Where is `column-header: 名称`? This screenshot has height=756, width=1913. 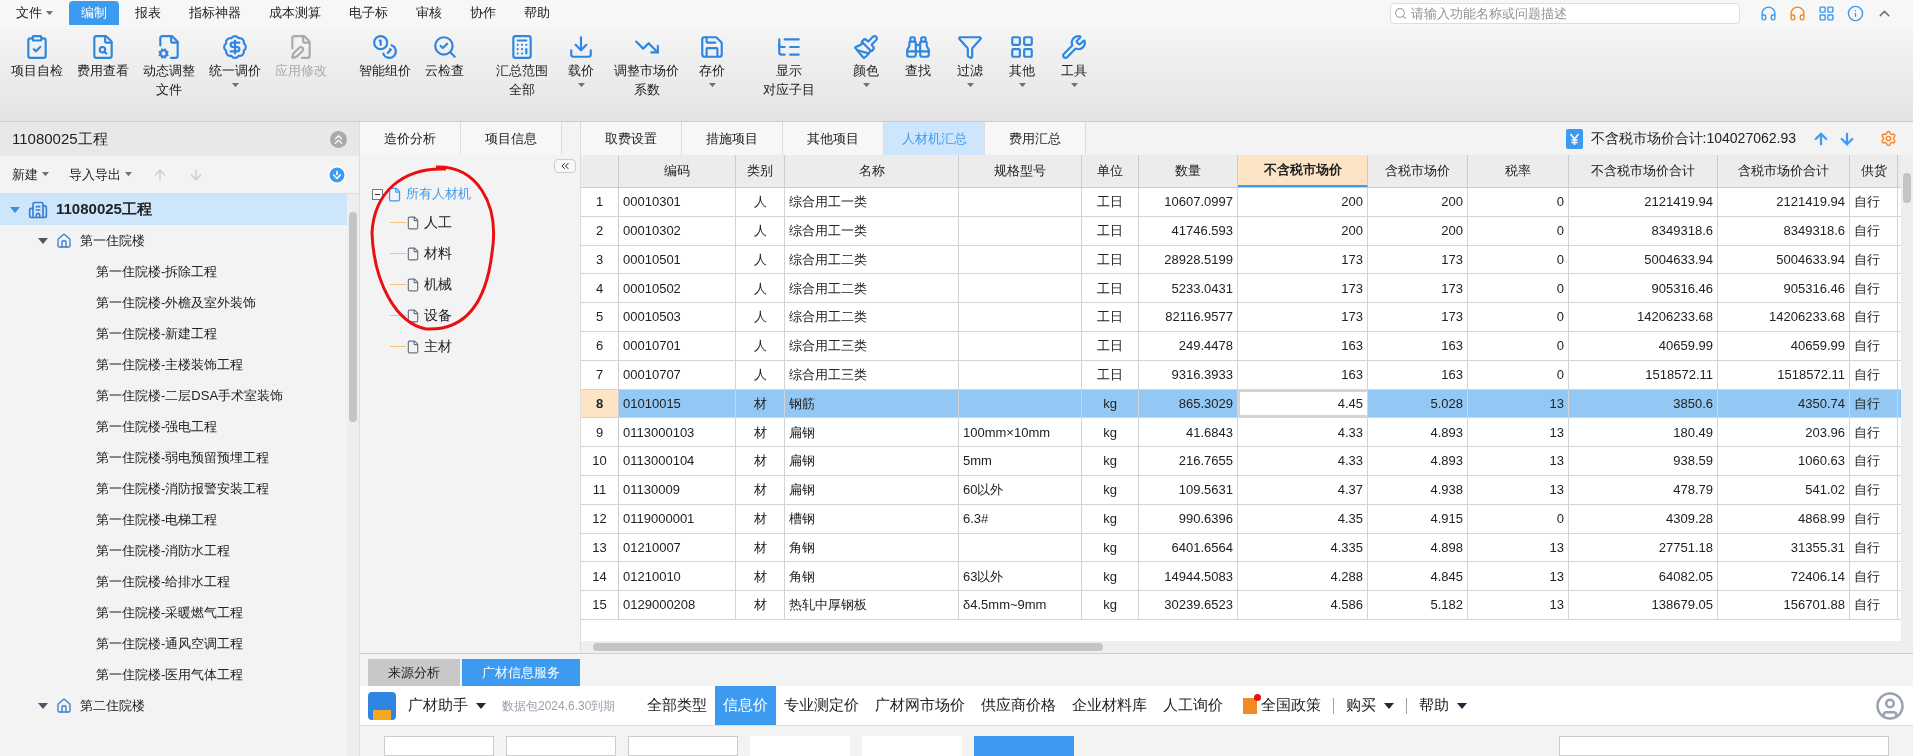
column-header: 名称 is located at coordinates (872, 171).